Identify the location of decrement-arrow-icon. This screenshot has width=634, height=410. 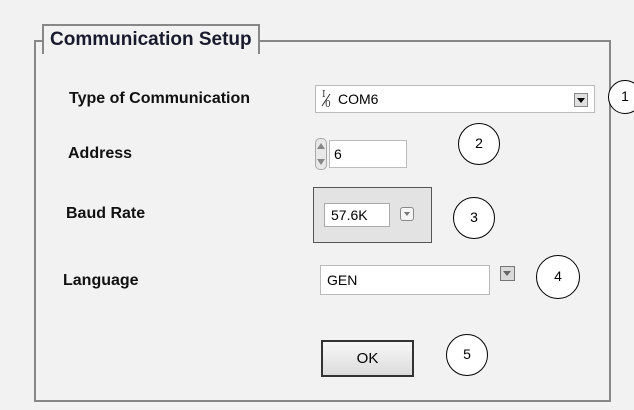
(321, 162).